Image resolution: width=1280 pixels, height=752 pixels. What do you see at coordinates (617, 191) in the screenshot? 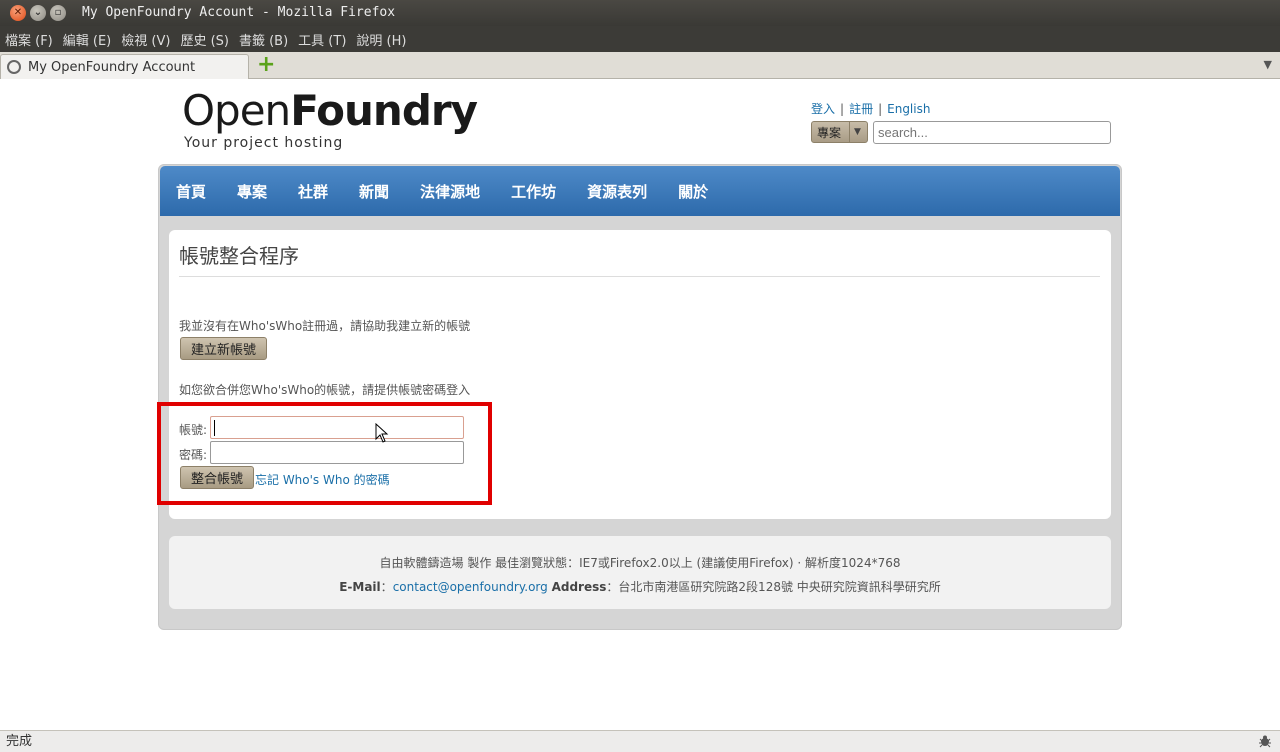
I see `nav-resources: 資源表列` at bounding box center [617, 191].